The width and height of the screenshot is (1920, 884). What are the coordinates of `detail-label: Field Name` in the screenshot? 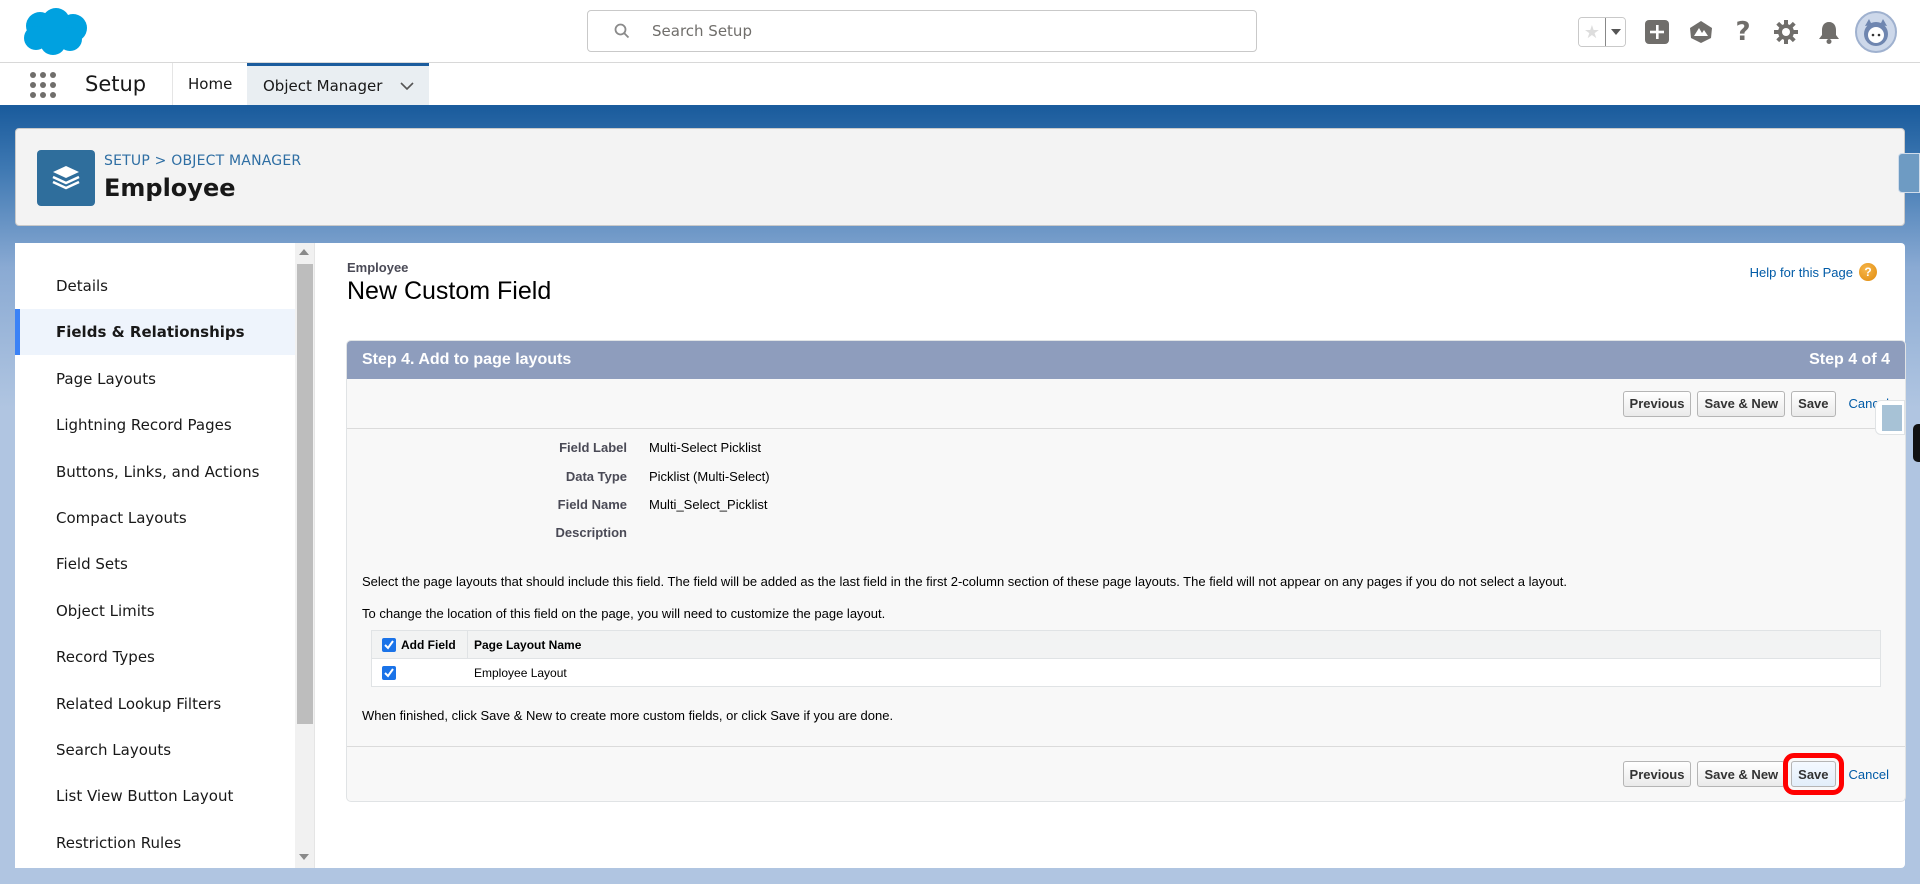 It's located at (592, 504).